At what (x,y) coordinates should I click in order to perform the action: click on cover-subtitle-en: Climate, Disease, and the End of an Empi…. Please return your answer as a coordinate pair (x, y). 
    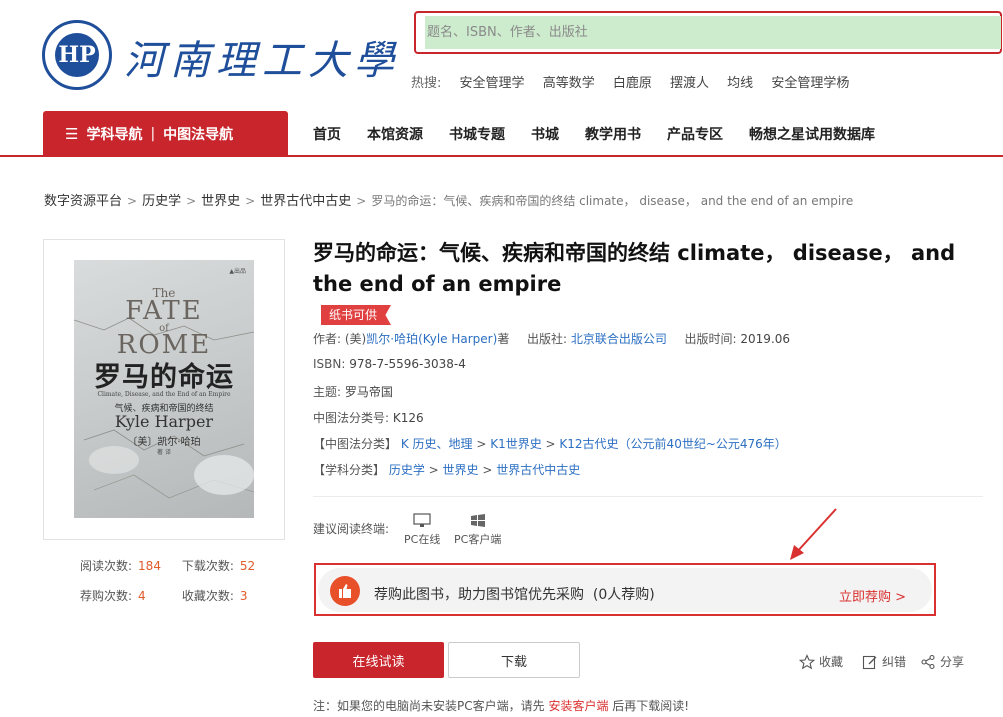
    Looking at the image, I should click on (164, 394).